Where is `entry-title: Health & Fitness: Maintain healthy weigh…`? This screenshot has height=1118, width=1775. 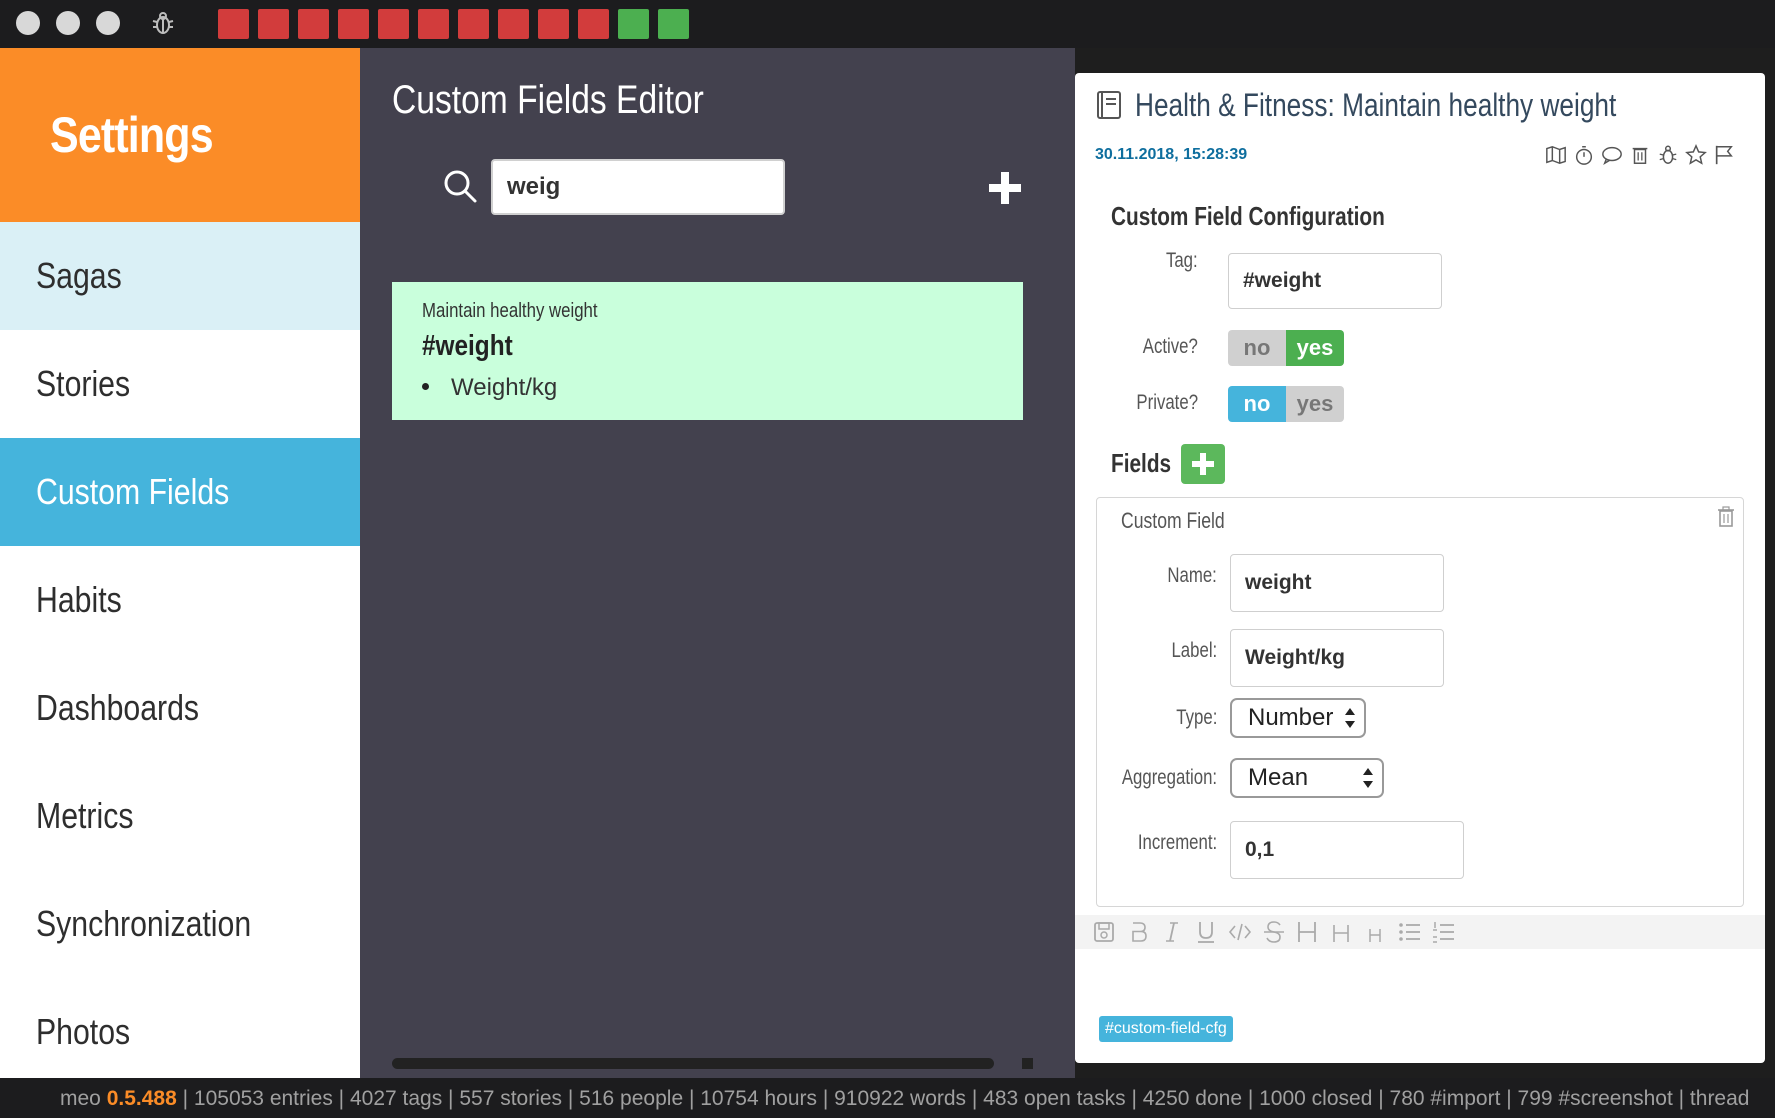 entry-title: Health & Fitness: Maintain healthy weigh… is located at coordinates (1376, 105).